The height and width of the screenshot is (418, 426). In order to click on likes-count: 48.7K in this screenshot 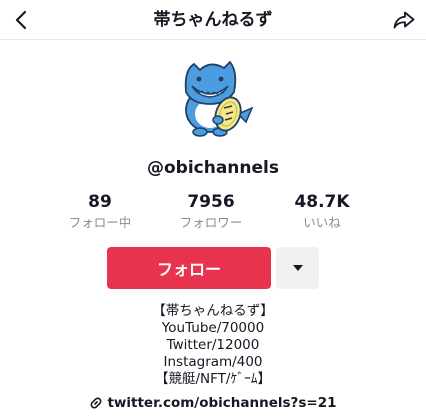, I will do `click(322, 202)`.